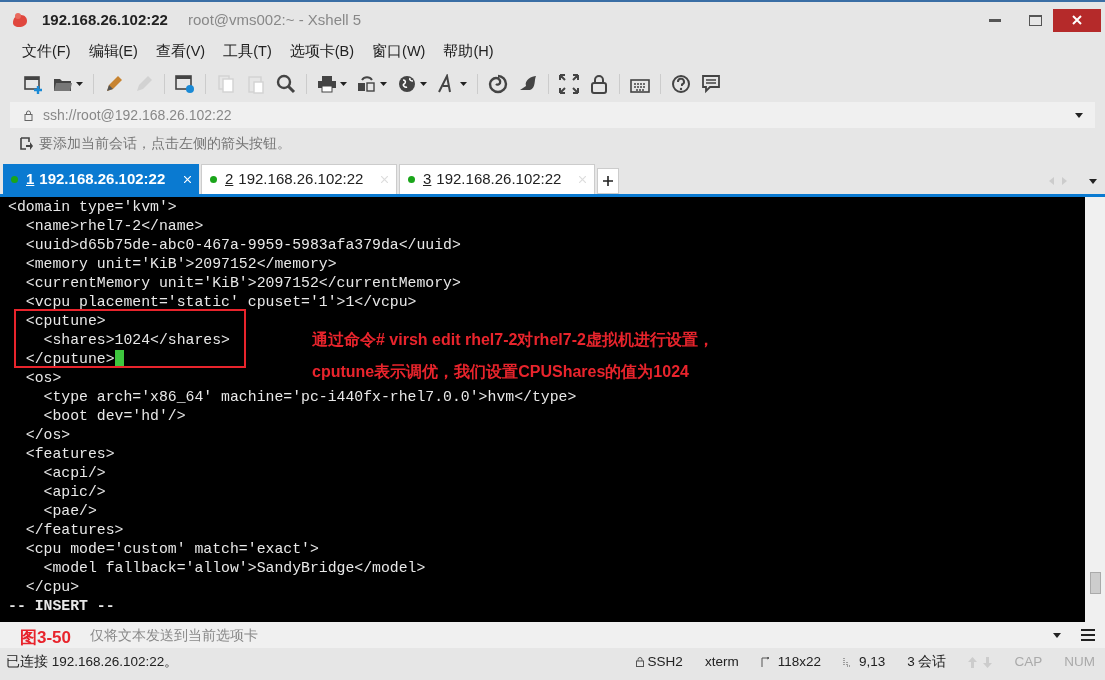  What do you see at coordinates (180, 52) in the screenshot?
I see `menu-item: 查看(V)` at bounding box center [180, 52].